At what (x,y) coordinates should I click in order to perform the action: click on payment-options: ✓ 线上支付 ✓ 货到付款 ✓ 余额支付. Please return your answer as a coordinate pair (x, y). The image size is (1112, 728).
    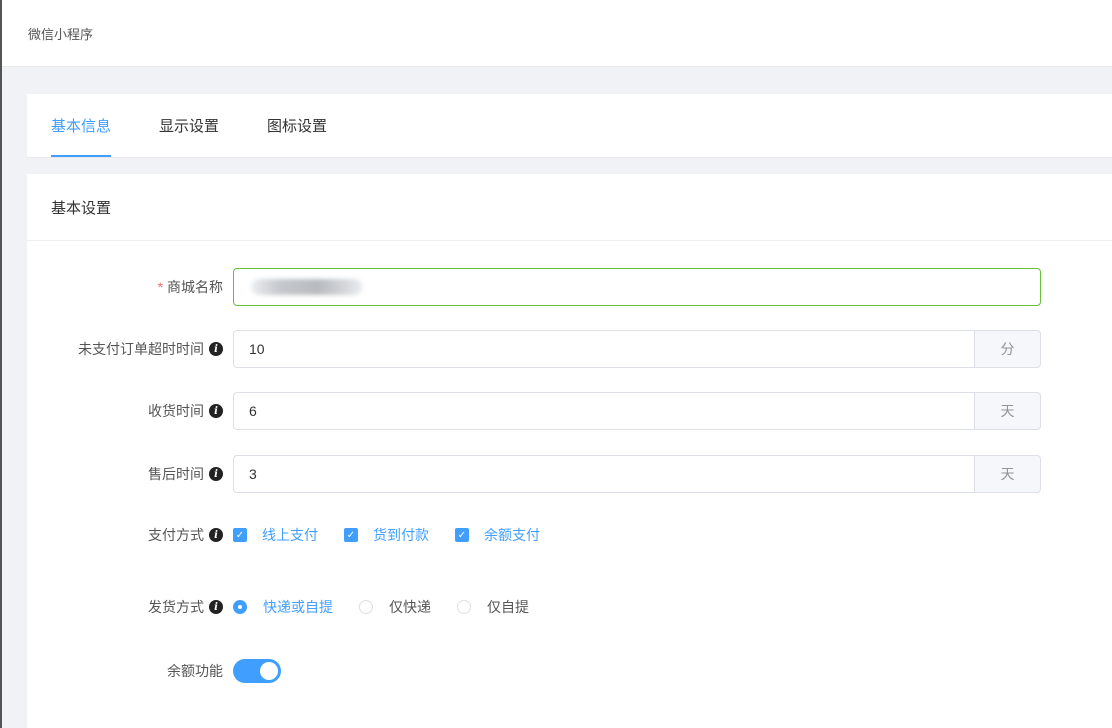
    Looking at the image, I should click on (399, 535).